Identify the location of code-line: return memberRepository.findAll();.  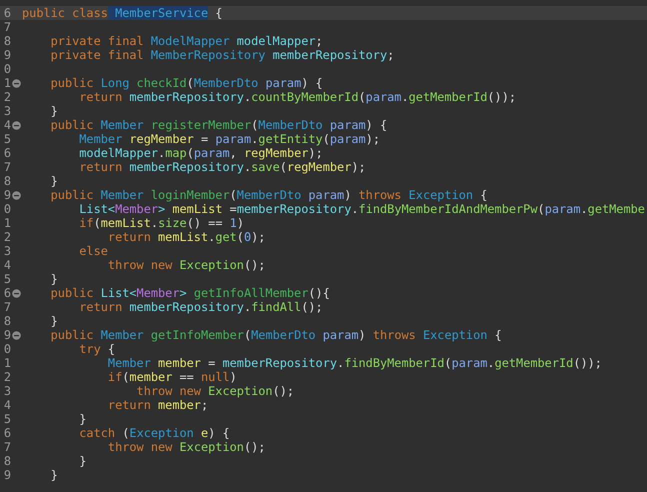
(200, 307).